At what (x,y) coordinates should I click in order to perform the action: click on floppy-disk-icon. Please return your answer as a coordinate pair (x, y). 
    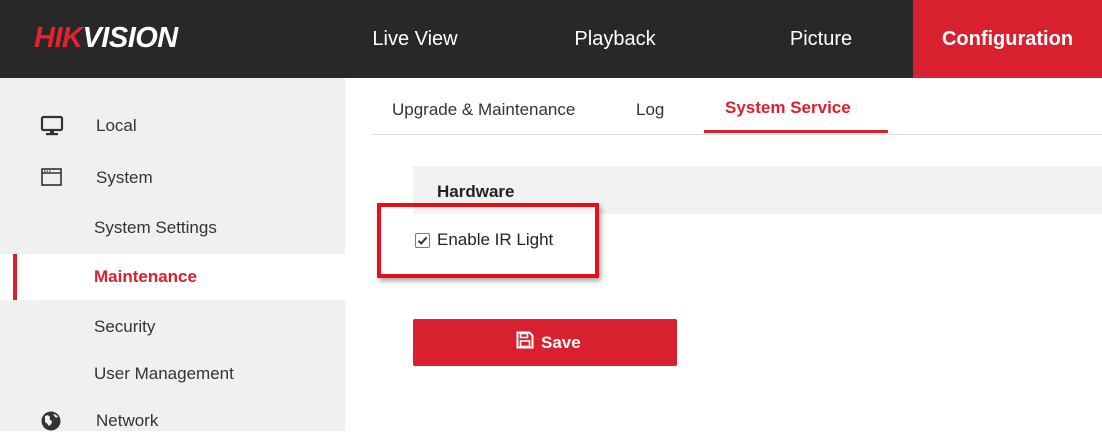
    Looking at the image, I should click on (525, 342).